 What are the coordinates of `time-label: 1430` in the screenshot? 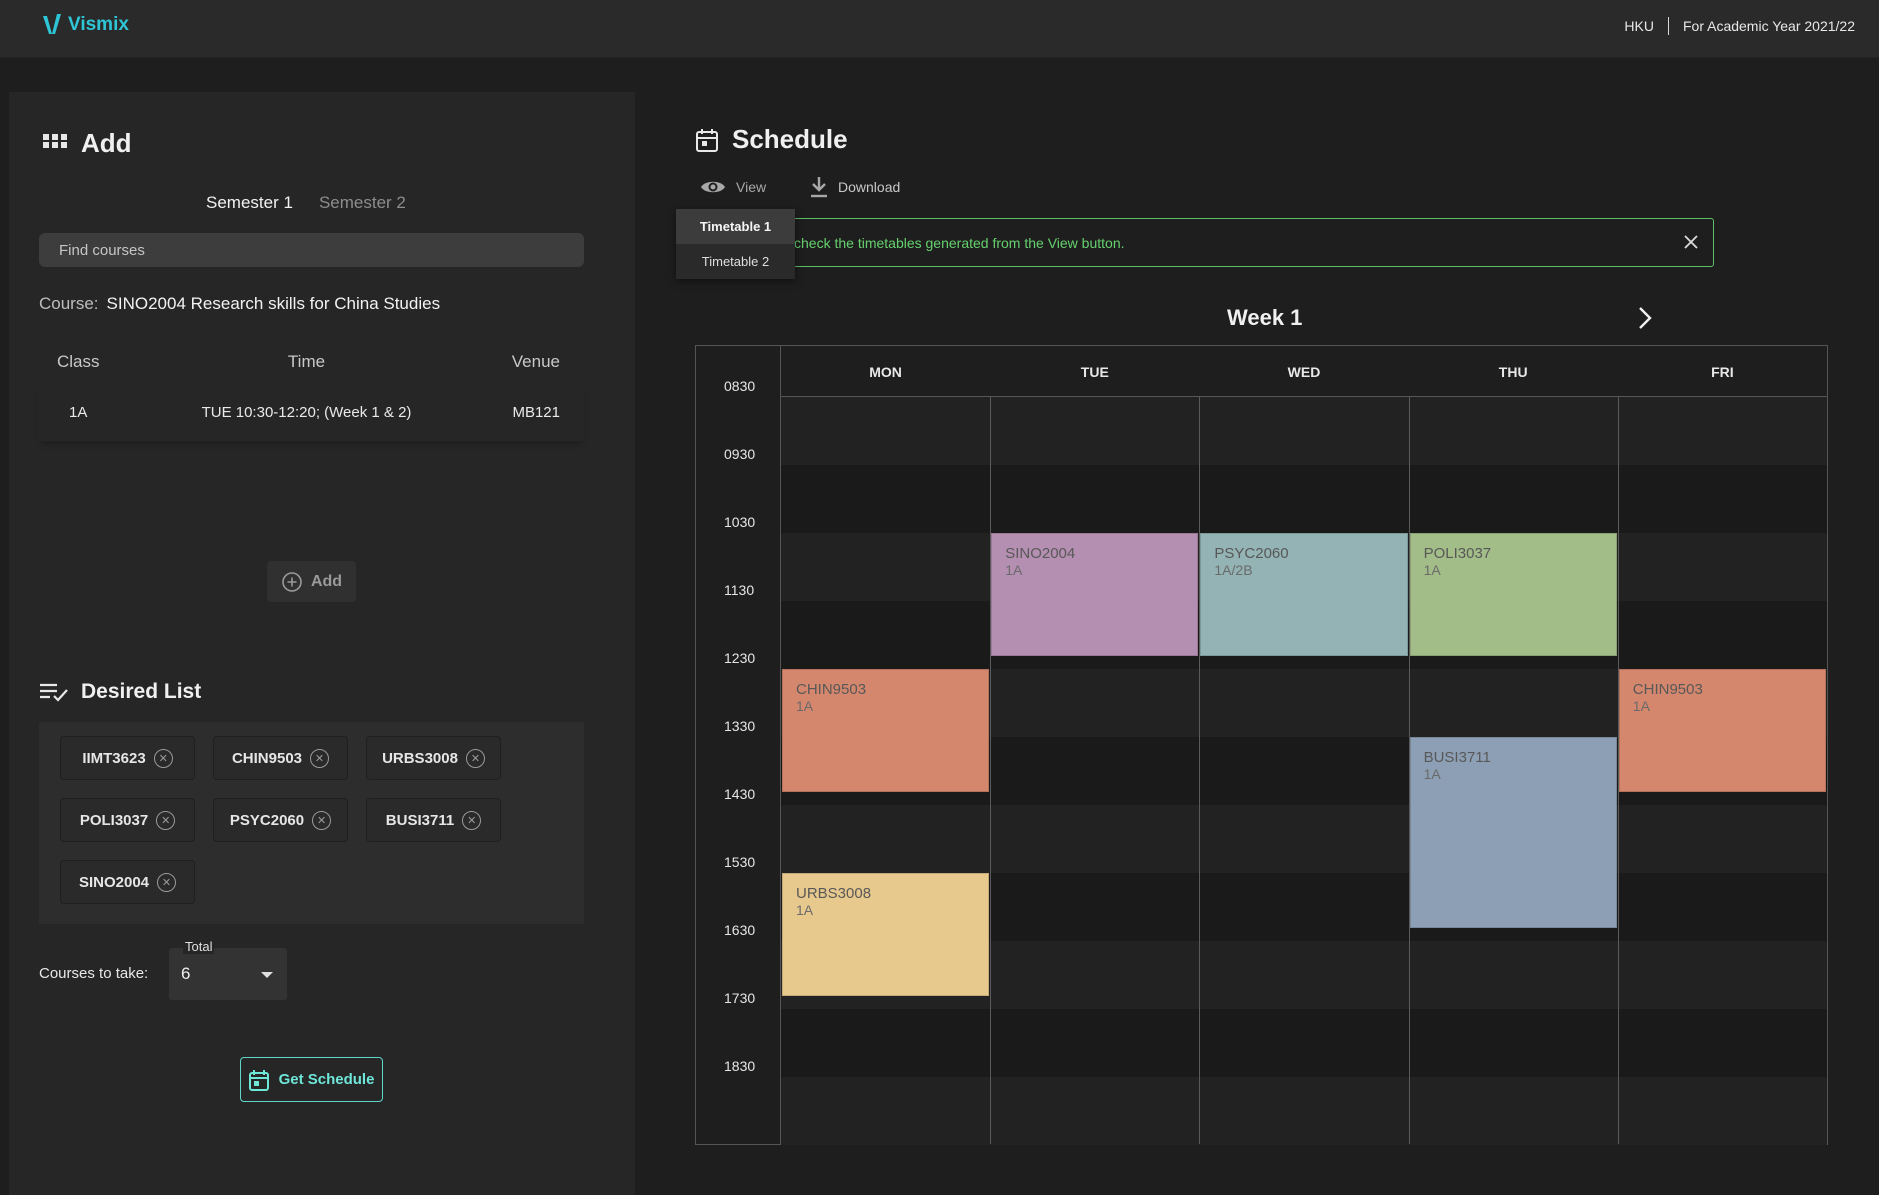 It's located at (740, 794).